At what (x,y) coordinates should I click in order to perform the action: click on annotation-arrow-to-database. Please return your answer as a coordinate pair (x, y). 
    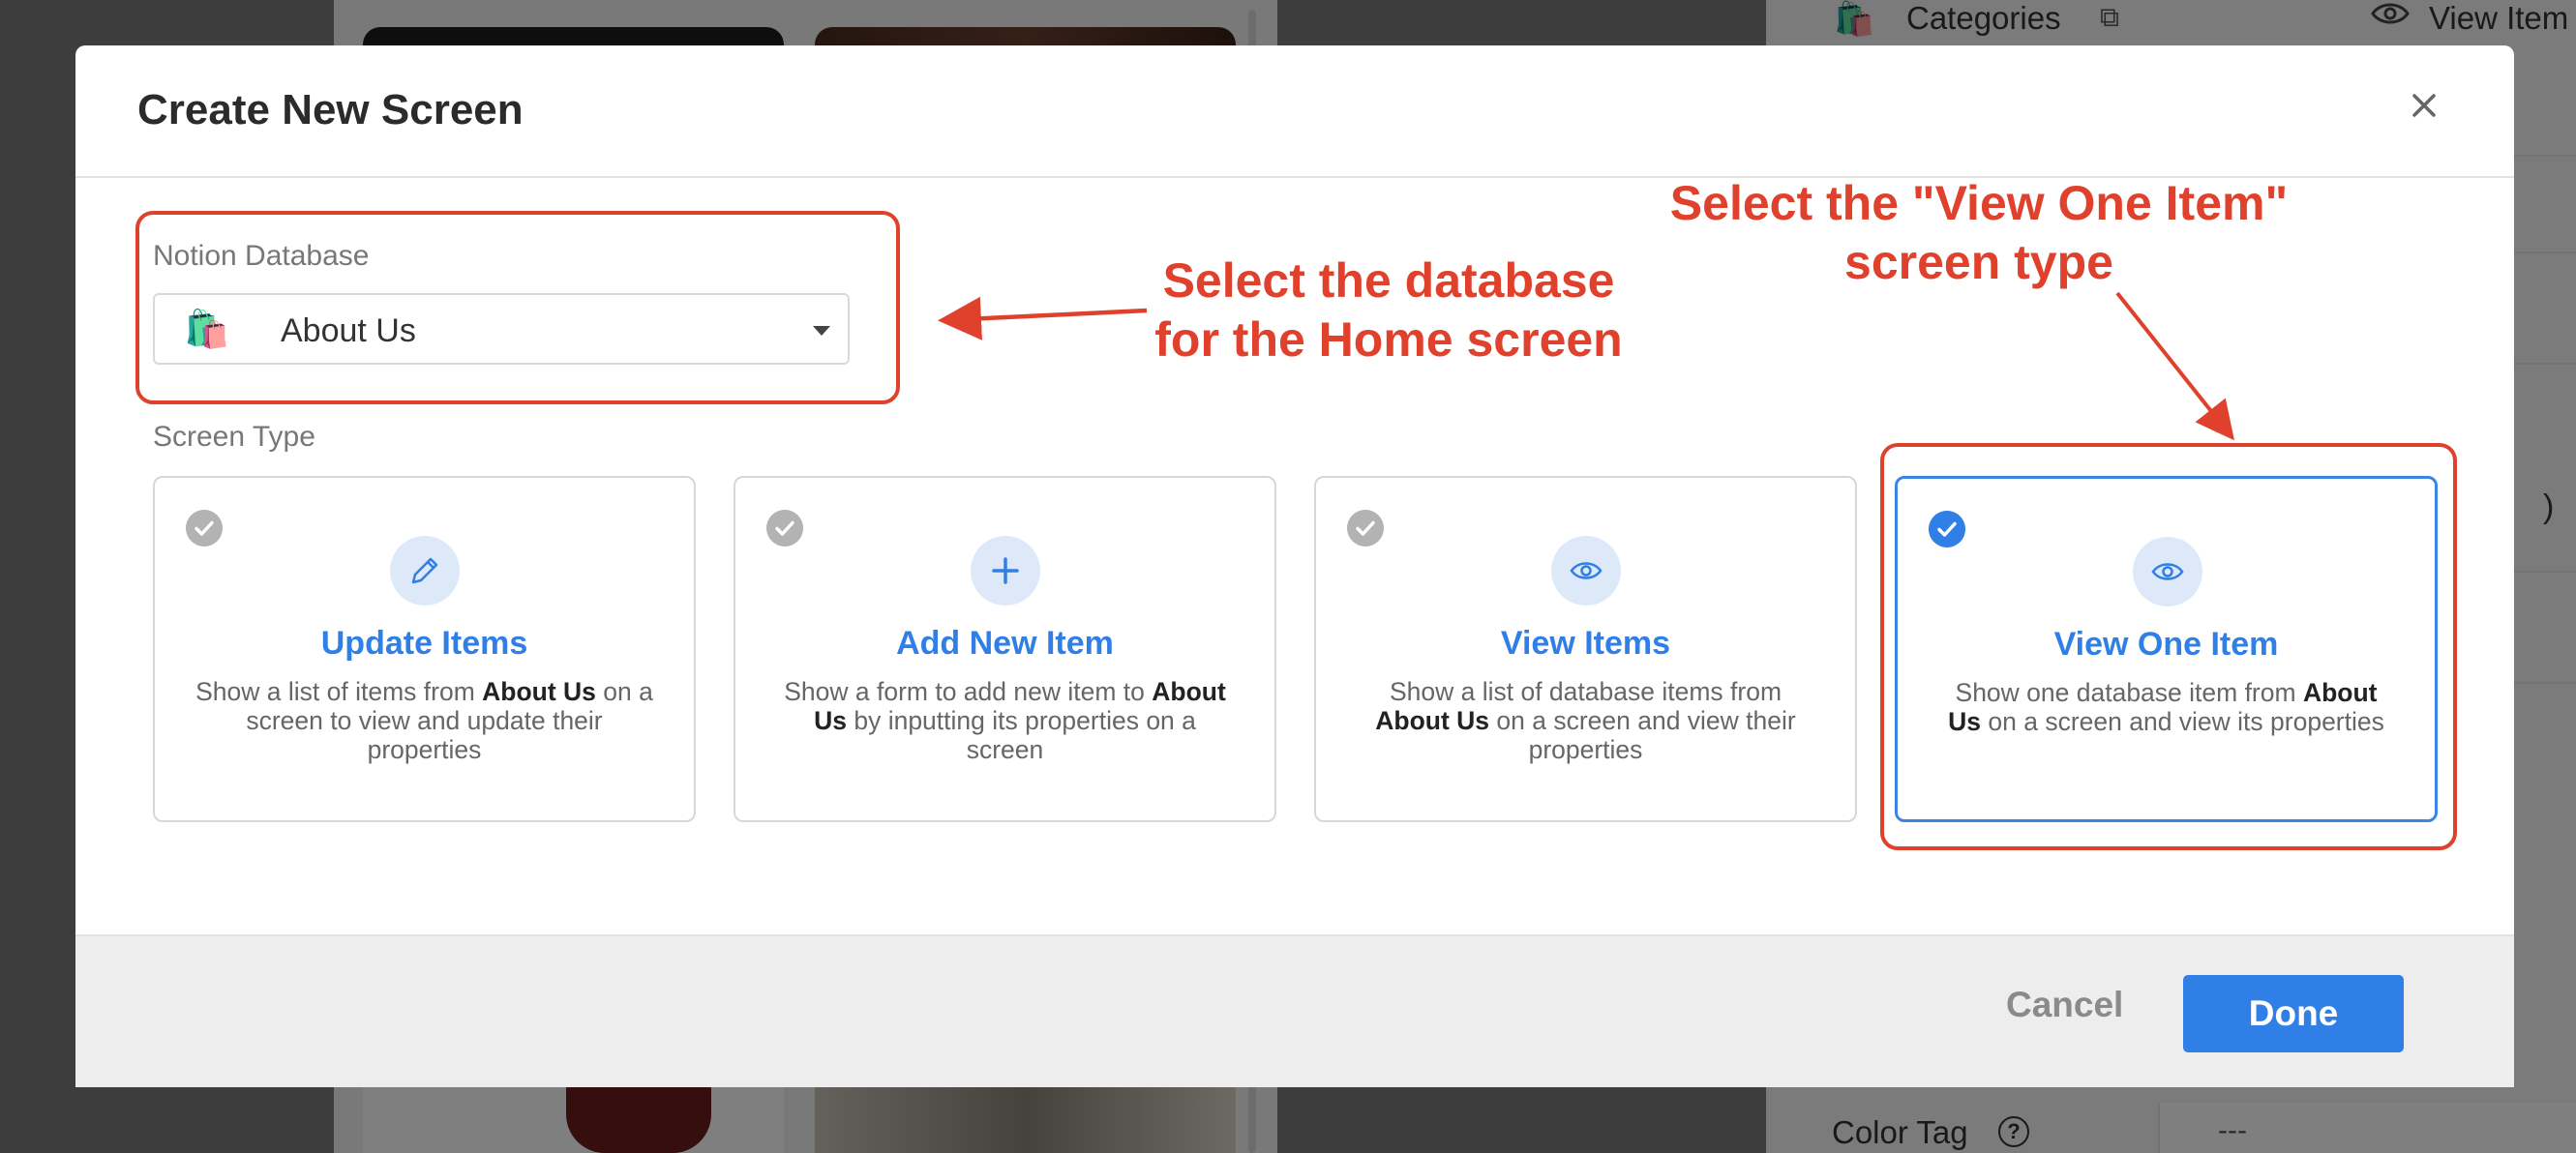
    Looking at the image, I should click on (1043, 318).